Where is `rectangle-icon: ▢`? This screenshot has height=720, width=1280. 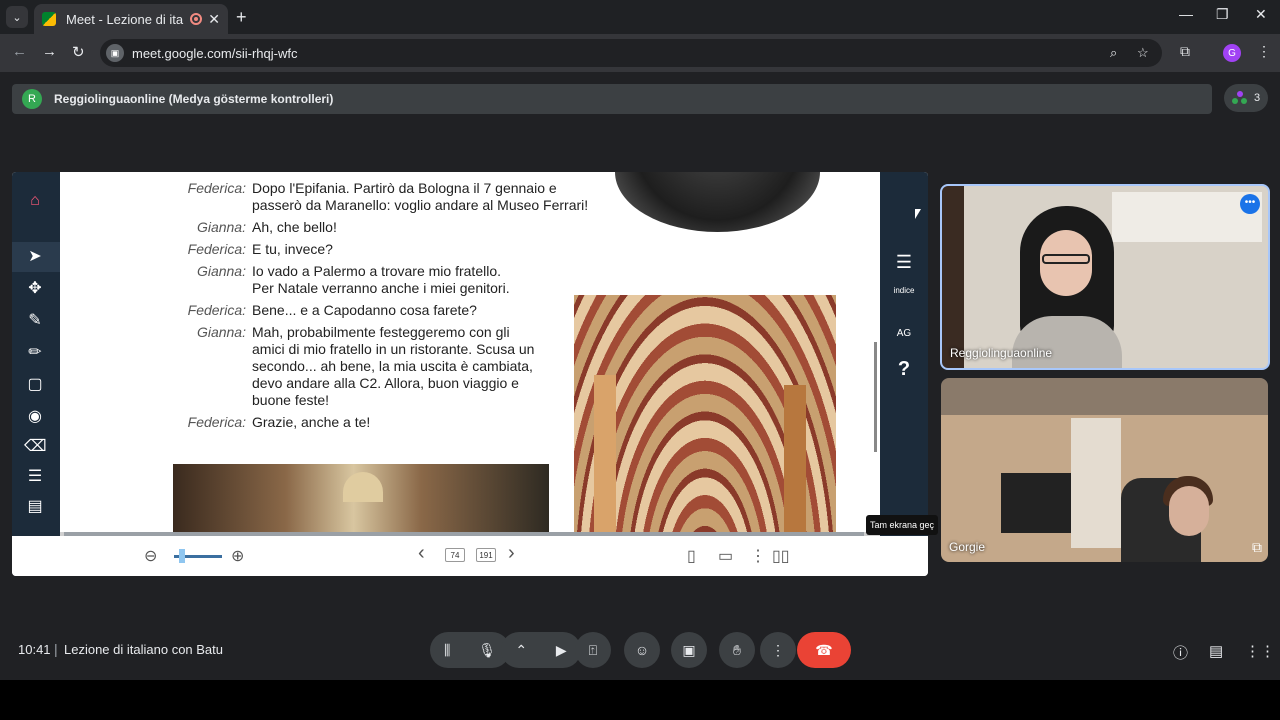 rectangle-icon: ▢ is located at coordinates (35, 385).